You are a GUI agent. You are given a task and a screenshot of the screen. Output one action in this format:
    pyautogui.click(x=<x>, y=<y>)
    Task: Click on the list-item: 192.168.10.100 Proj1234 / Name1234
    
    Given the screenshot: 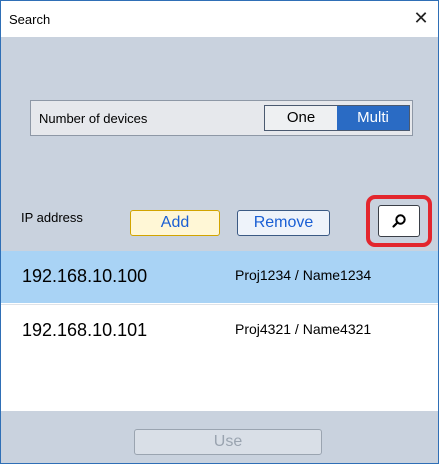 What is the action you would take?
    pyautogui.click(x=219, y=277)
    